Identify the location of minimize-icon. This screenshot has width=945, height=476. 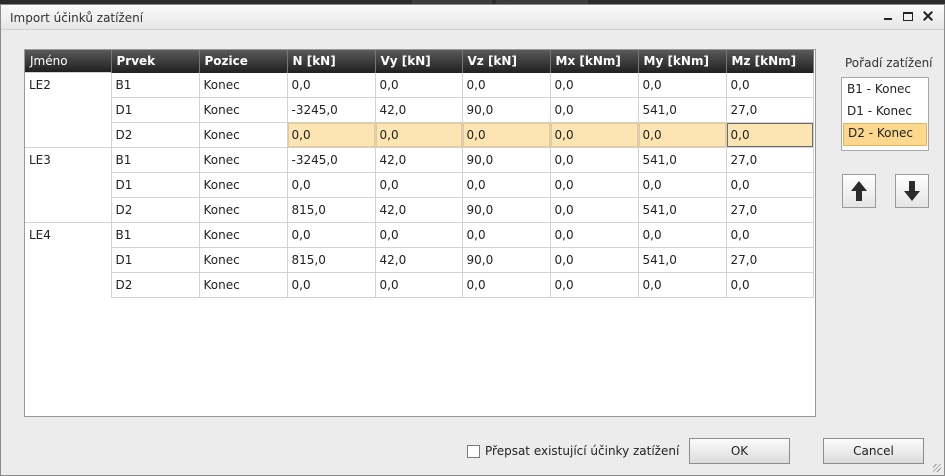
(888, 16).